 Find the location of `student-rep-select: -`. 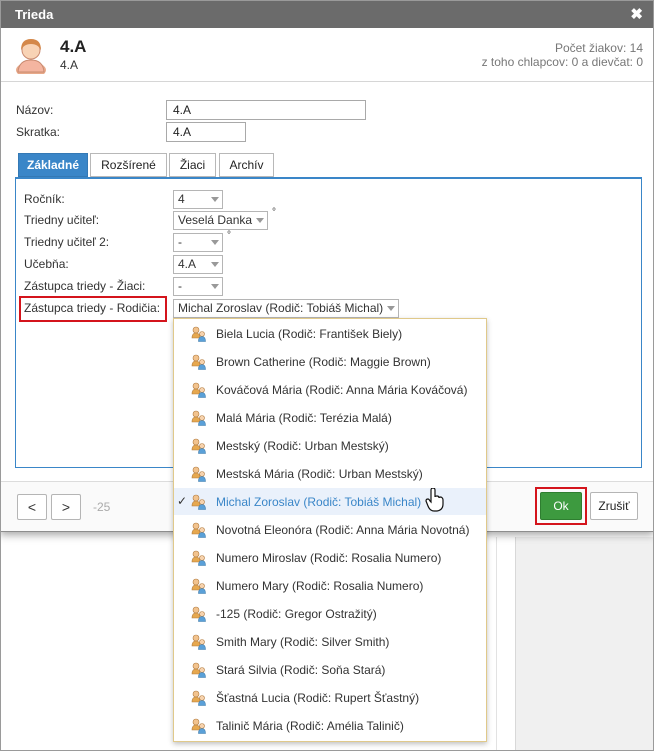

student-rep-select: - is located at coordinates (198, 286).